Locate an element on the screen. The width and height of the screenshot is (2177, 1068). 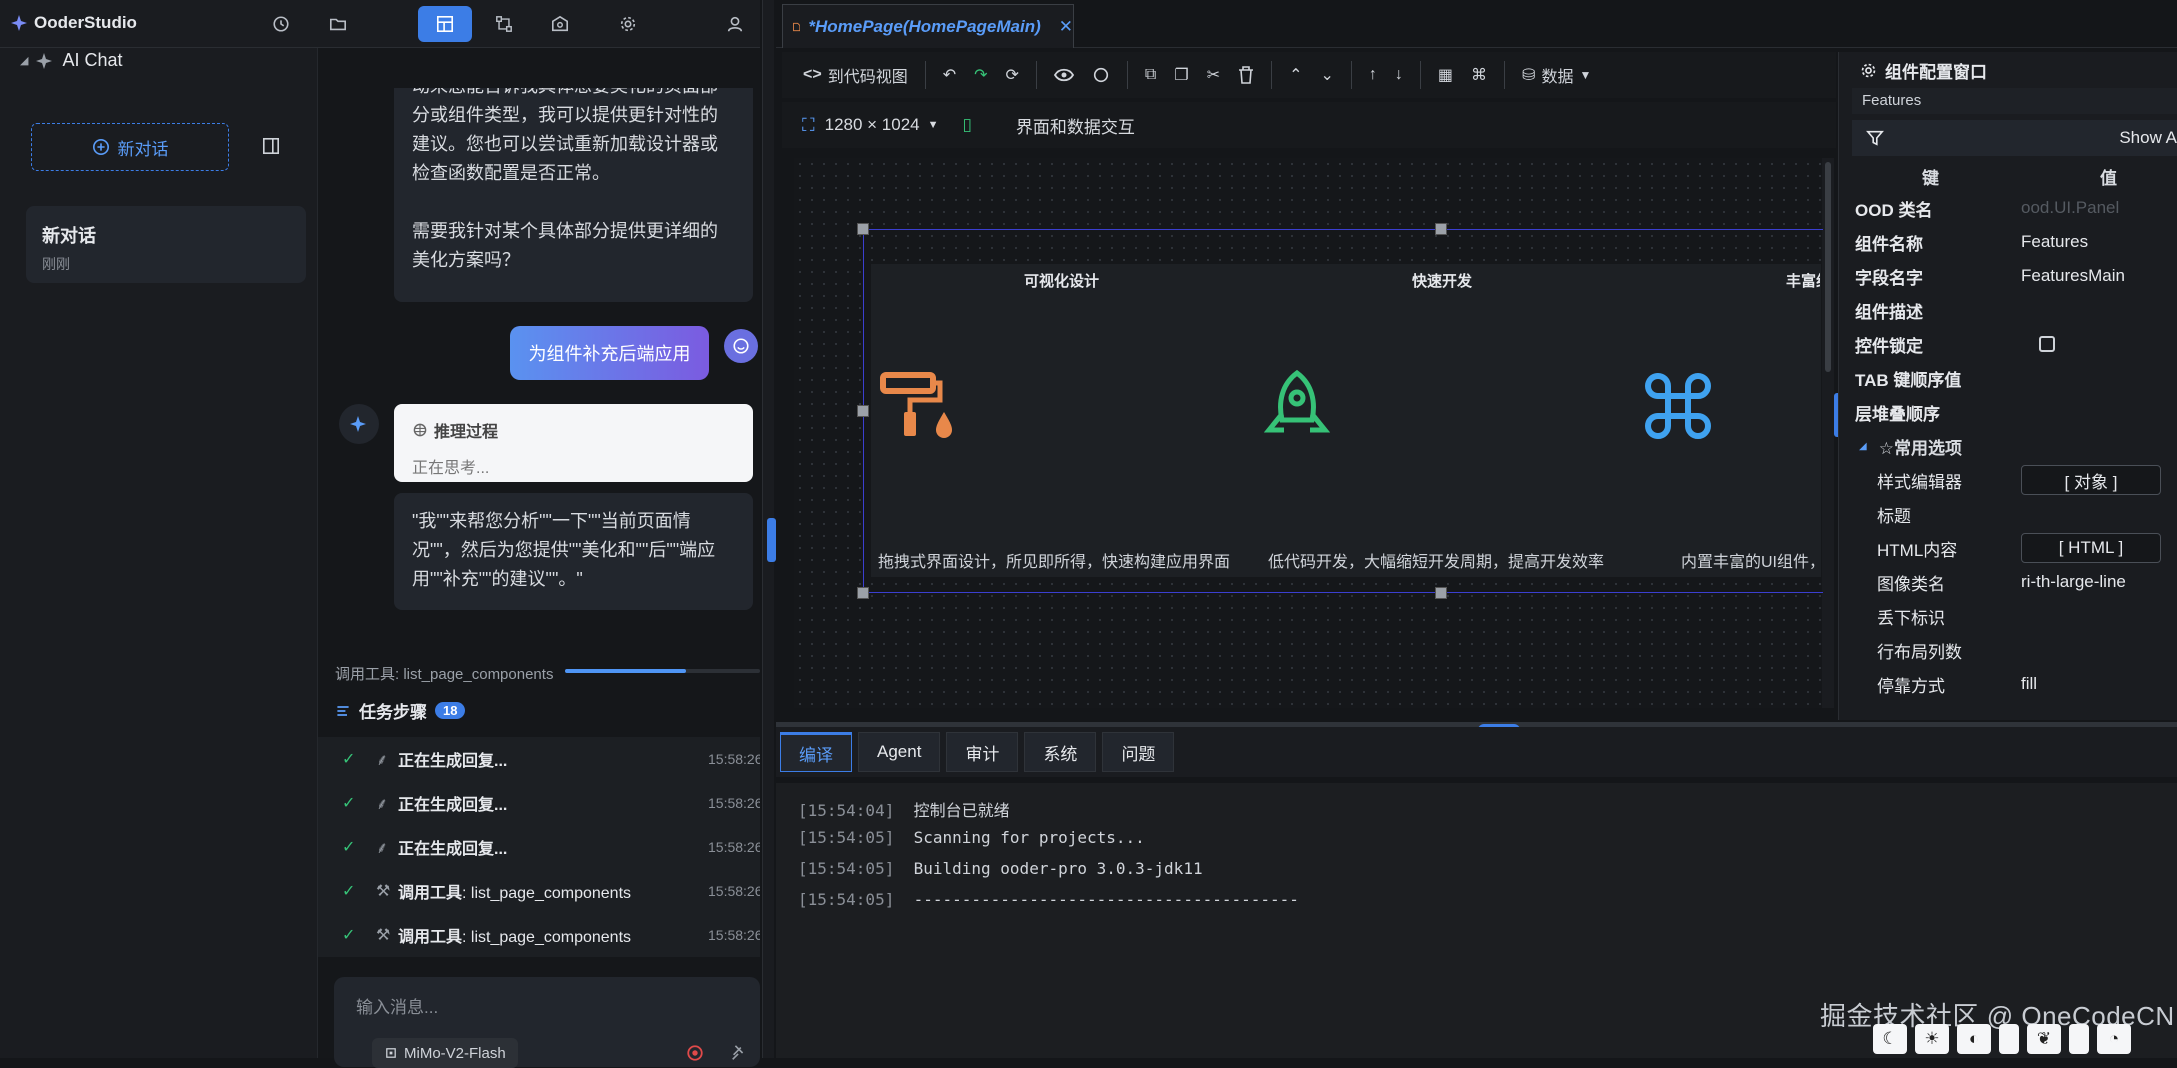
pin-icon is located at coordinates (739, 1053).